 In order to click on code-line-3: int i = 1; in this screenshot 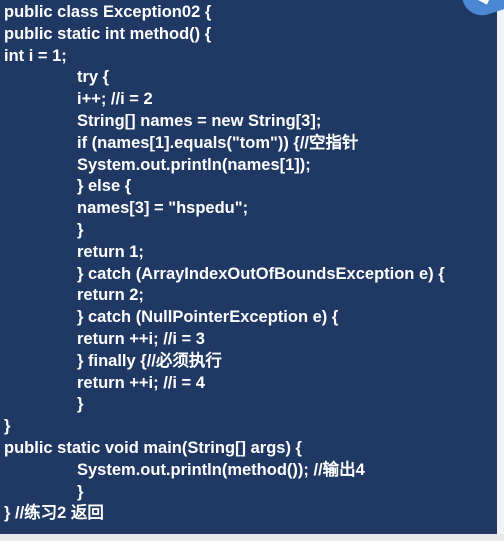, I will do `click(35, 55)`.